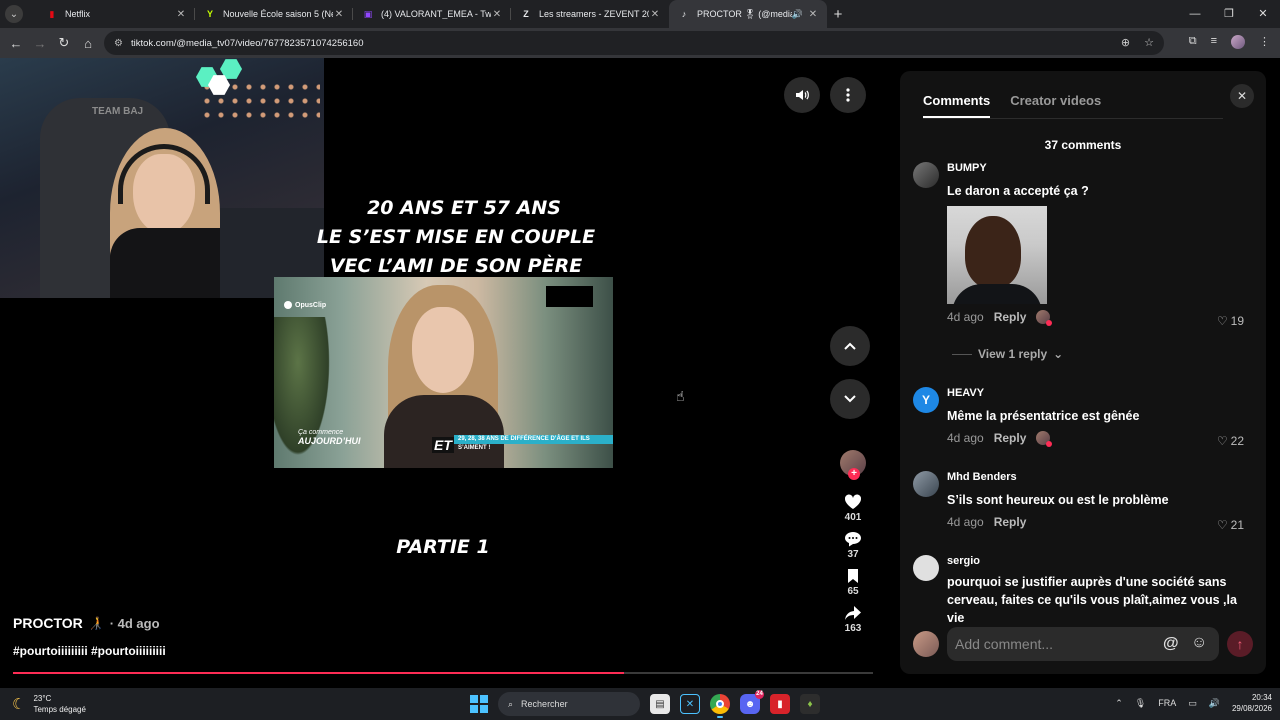 Image resolution: width=1280 pixels, height=720 pixels. What do you see at coordinates (853, 508) in the screenshot?
I see `like-action: 401` at bounding box center [853, 508].